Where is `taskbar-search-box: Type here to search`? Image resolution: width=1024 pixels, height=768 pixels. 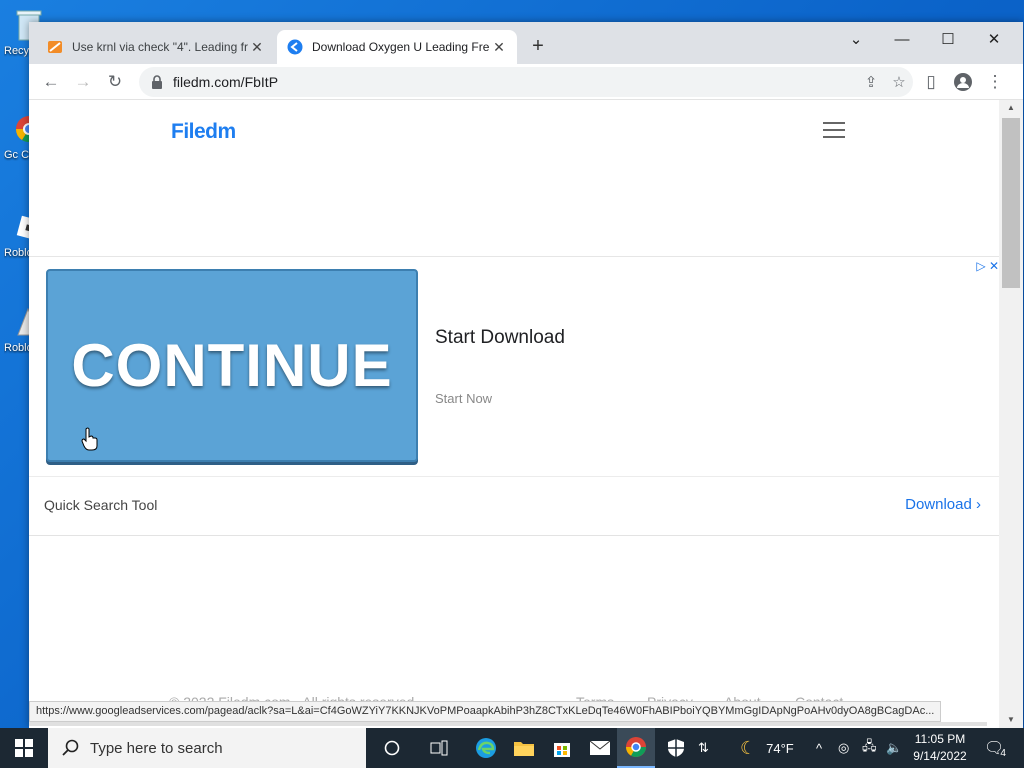 taskbar-search-box: Type here to search is located at coordinates (207, 748).